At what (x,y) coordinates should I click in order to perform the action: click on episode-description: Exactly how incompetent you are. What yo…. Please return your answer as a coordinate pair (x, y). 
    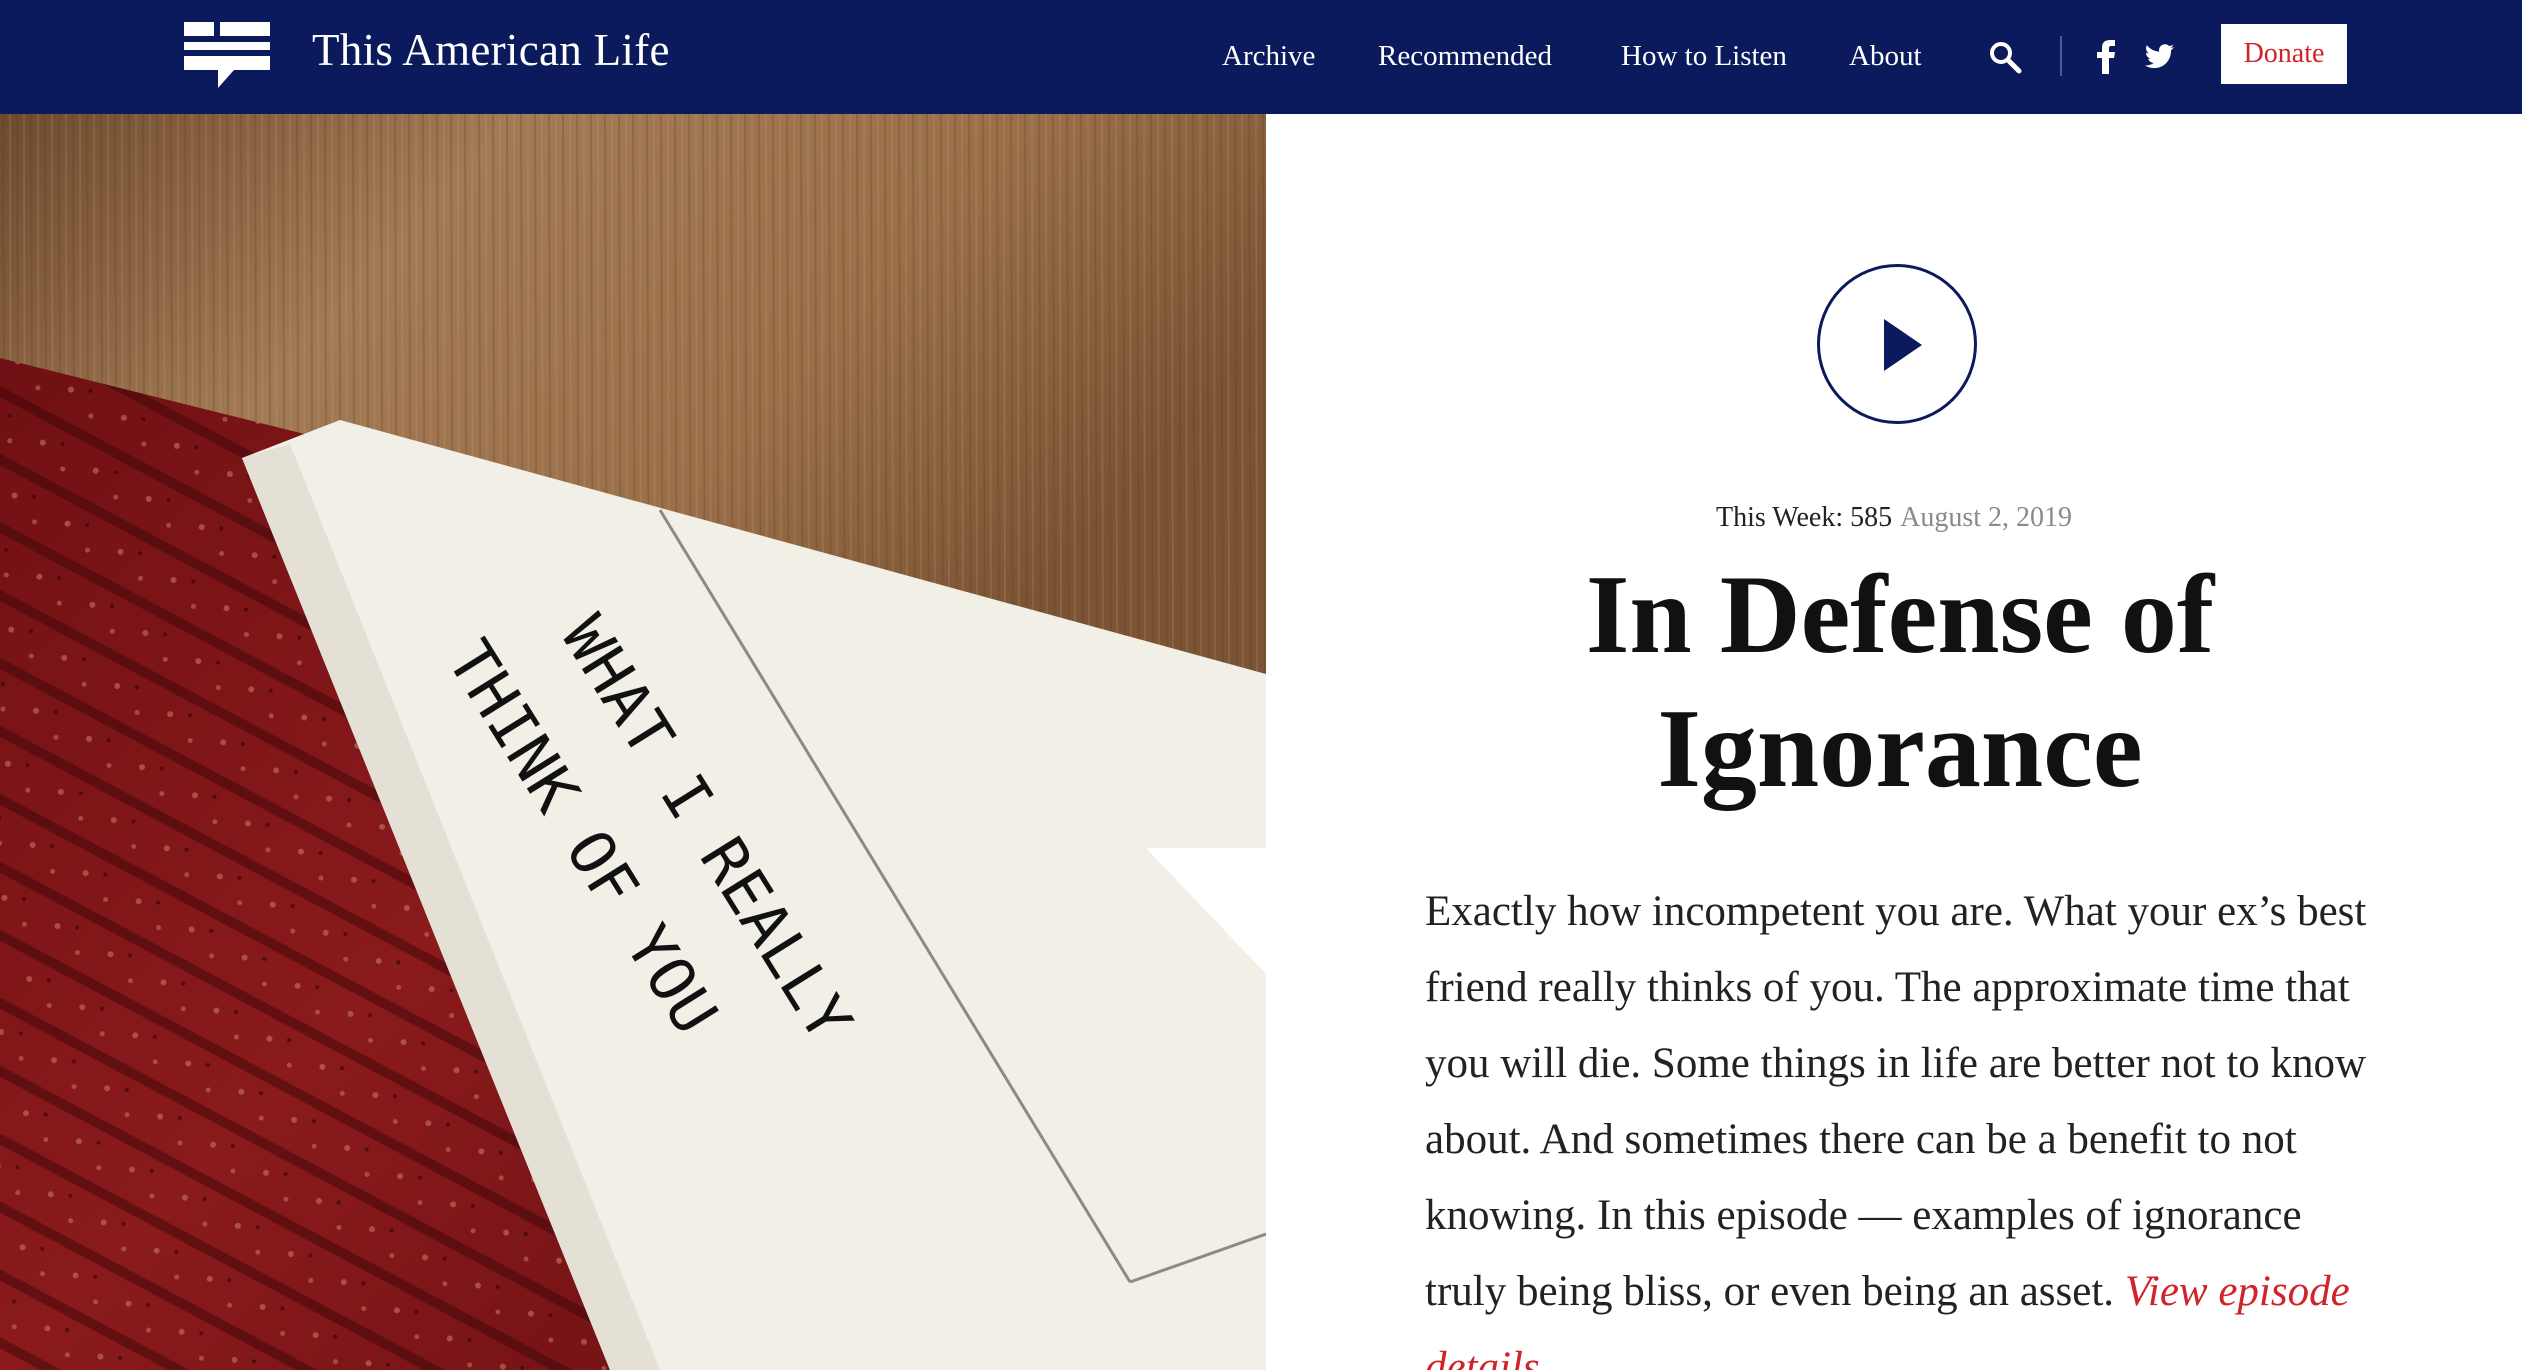
    Looking at the image, I should click on (1905, 1122).